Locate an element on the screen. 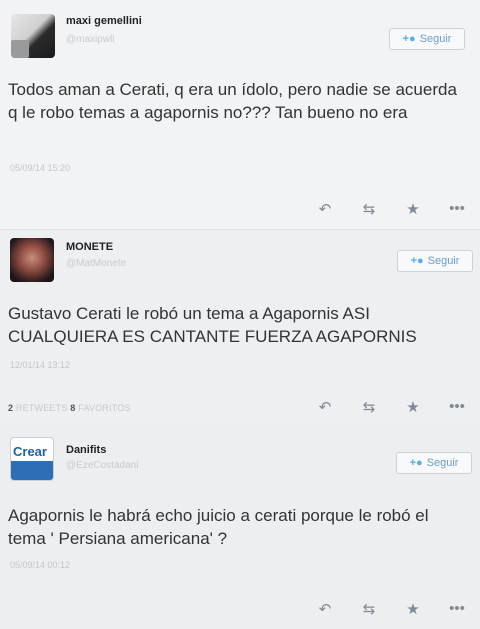 The height and width of the screenshot is (629, 480). avatar: Crear is located at coordinates (32, 459).